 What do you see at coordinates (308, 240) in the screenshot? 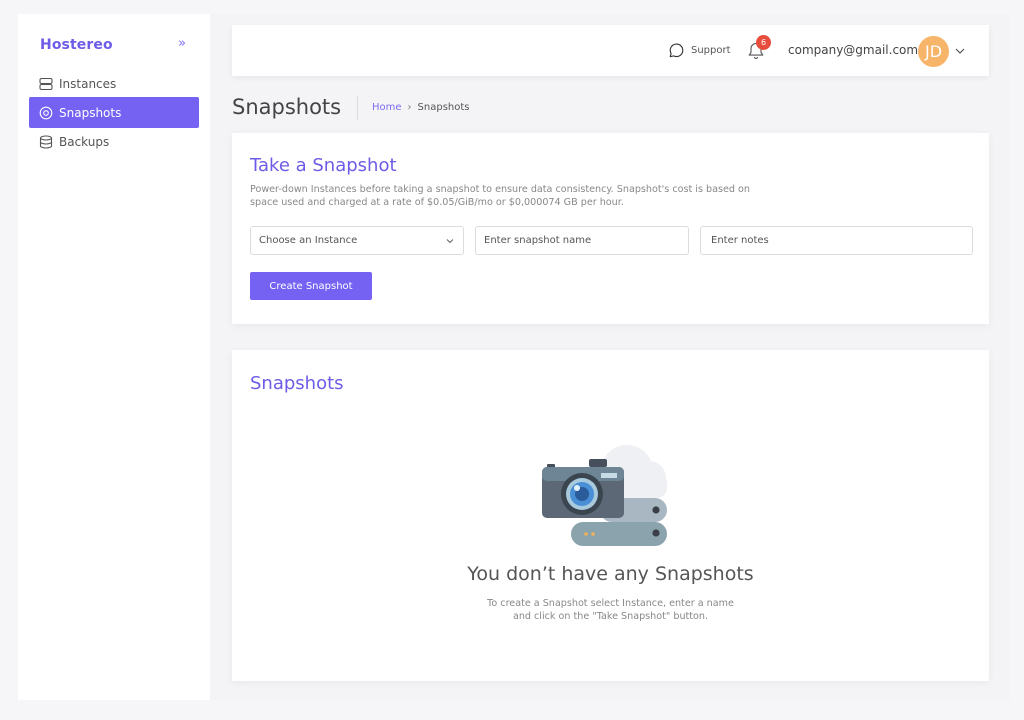
I see `instance-select-value: Choose an Instance` at bounding box center [308, 240].